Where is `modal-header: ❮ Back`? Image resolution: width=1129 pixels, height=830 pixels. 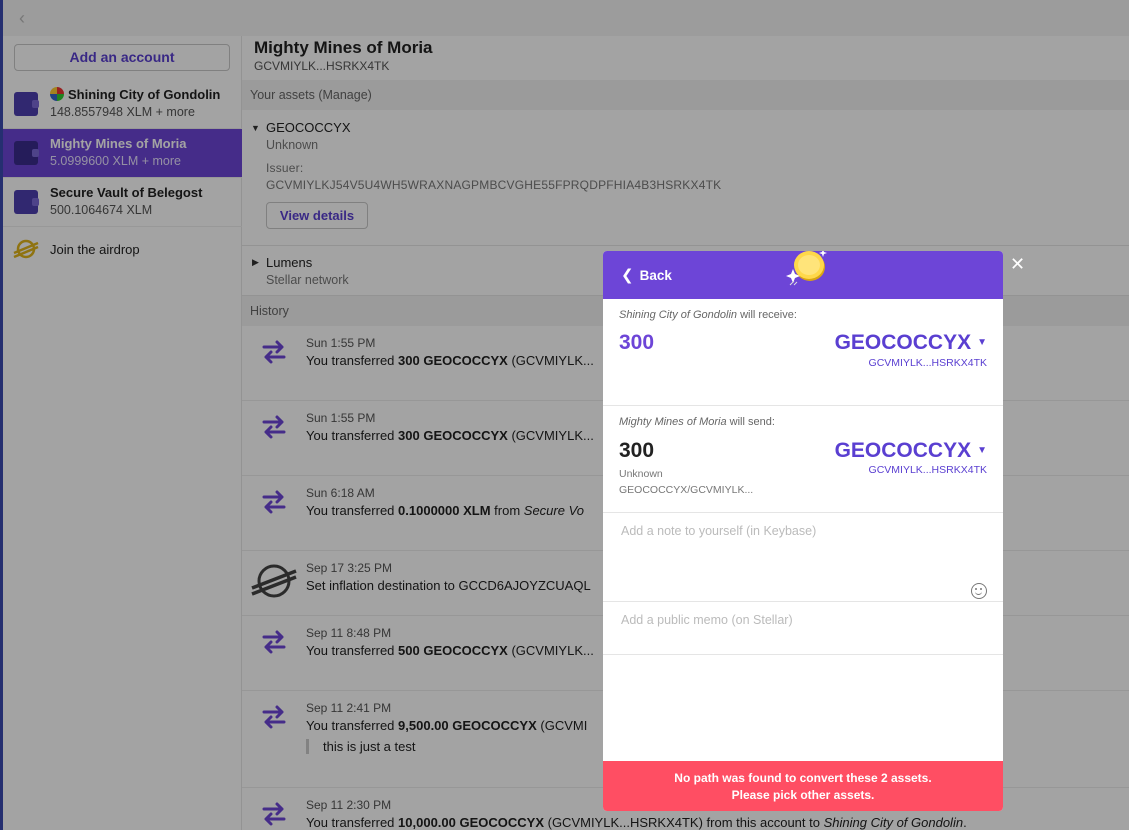 modal-header: ❮ Back is located at coordinates (803, 275).